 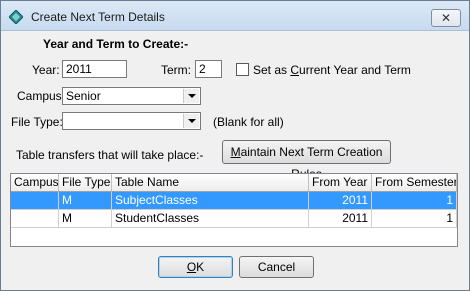 What do you see at coordinates (295, 70) in the screenshot?
I see `set-current-label-accel: C` at bounding box center [295, 70].